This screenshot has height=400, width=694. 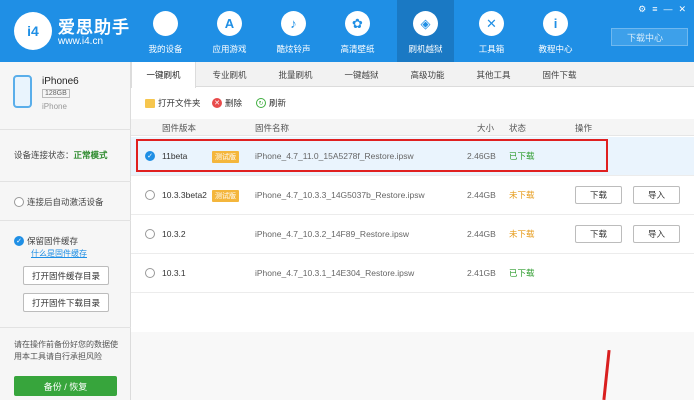 What do you see at coordinates (90, 155) in the screenshot?
I see `conn-status: 正常模式` at bounding box center [90, 155].